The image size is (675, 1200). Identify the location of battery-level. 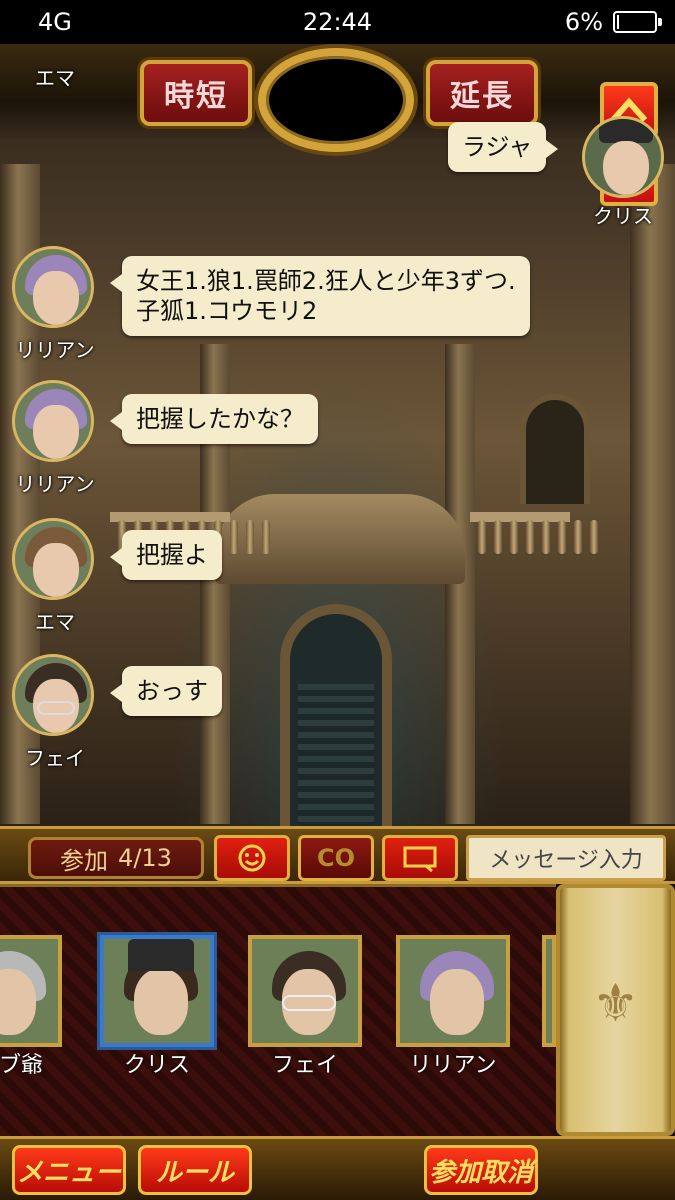
(618, 22).